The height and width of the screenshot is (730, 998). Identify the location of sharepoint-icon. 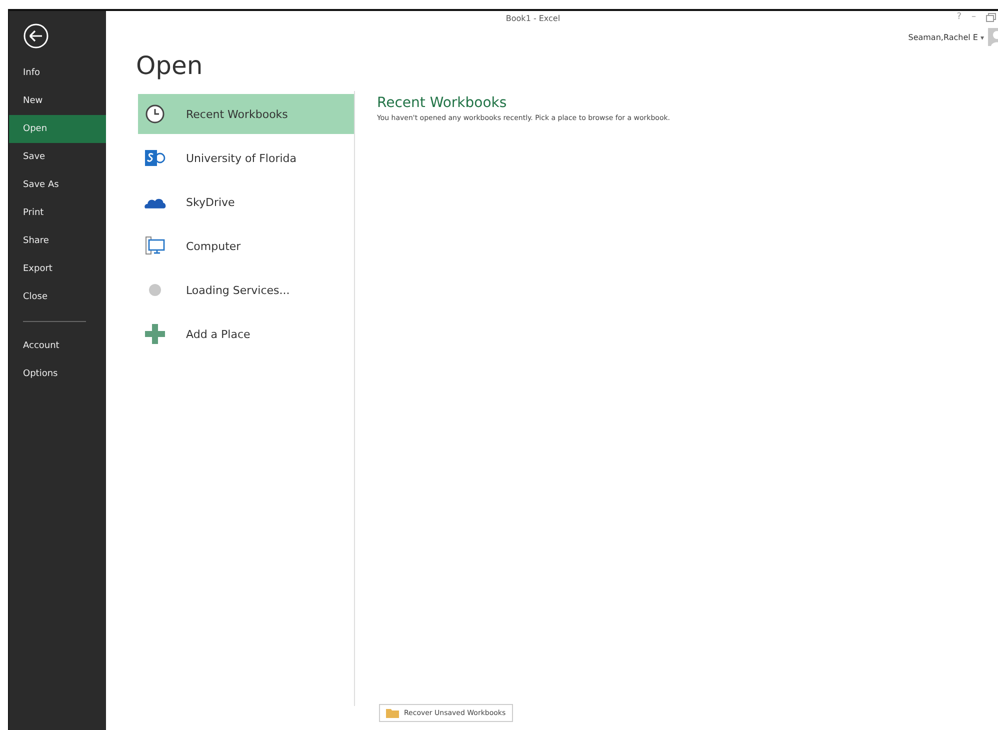
(155, 158).